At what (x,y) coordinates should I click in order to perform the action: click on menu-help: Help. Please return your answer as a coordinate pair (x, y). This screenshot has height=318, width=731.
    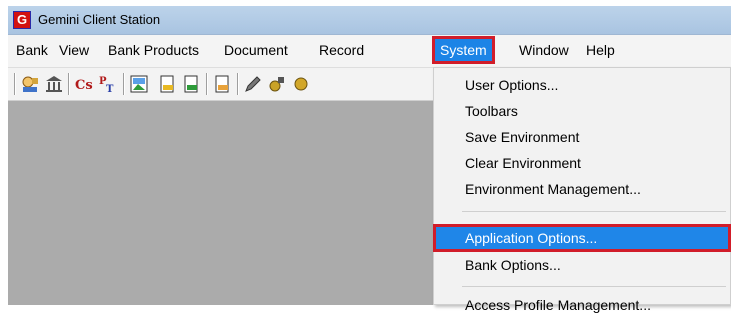
    Looking at the image, I should click on (600, 50).